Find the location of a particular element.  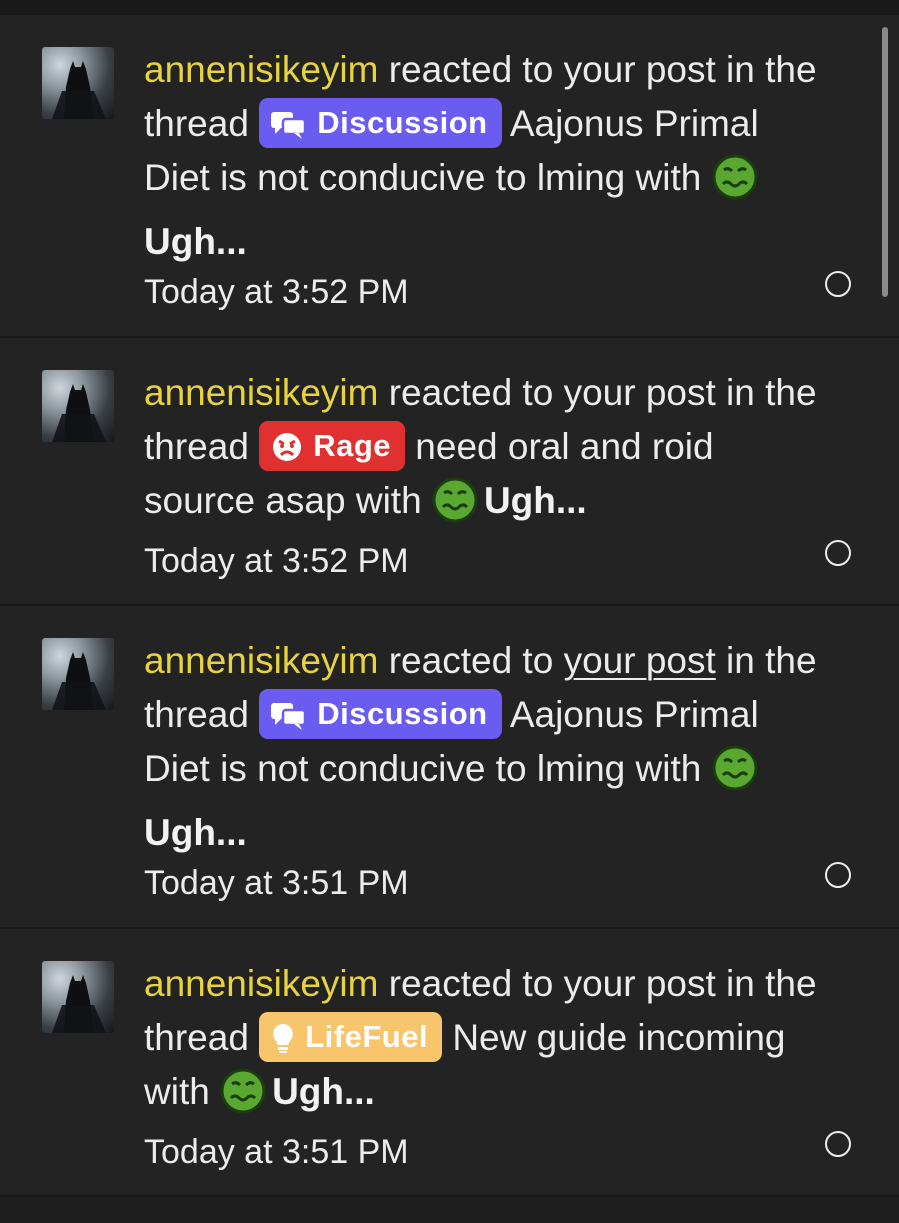

thread-prefix-badge: LifeFuel is located at coordinates (351, 1037).